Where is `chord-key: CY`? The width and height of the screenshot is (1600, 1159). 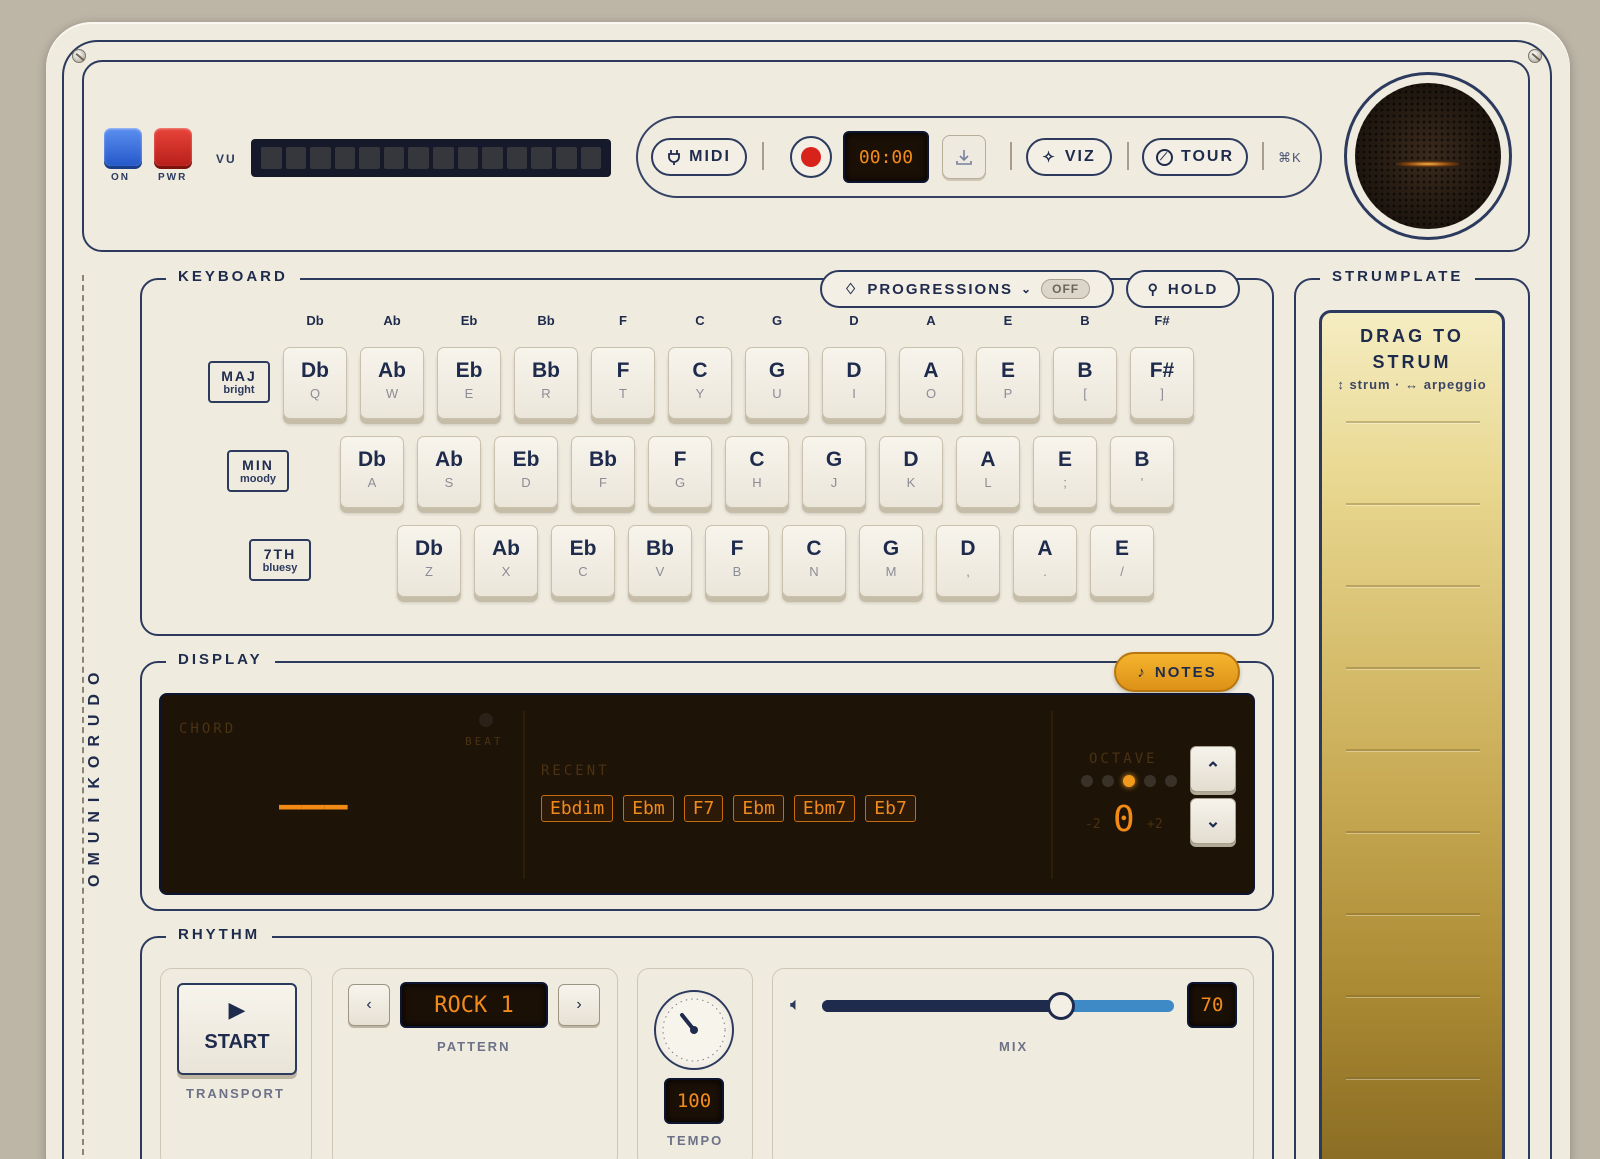 chord-key: CY is located at coordinates (700, 383).